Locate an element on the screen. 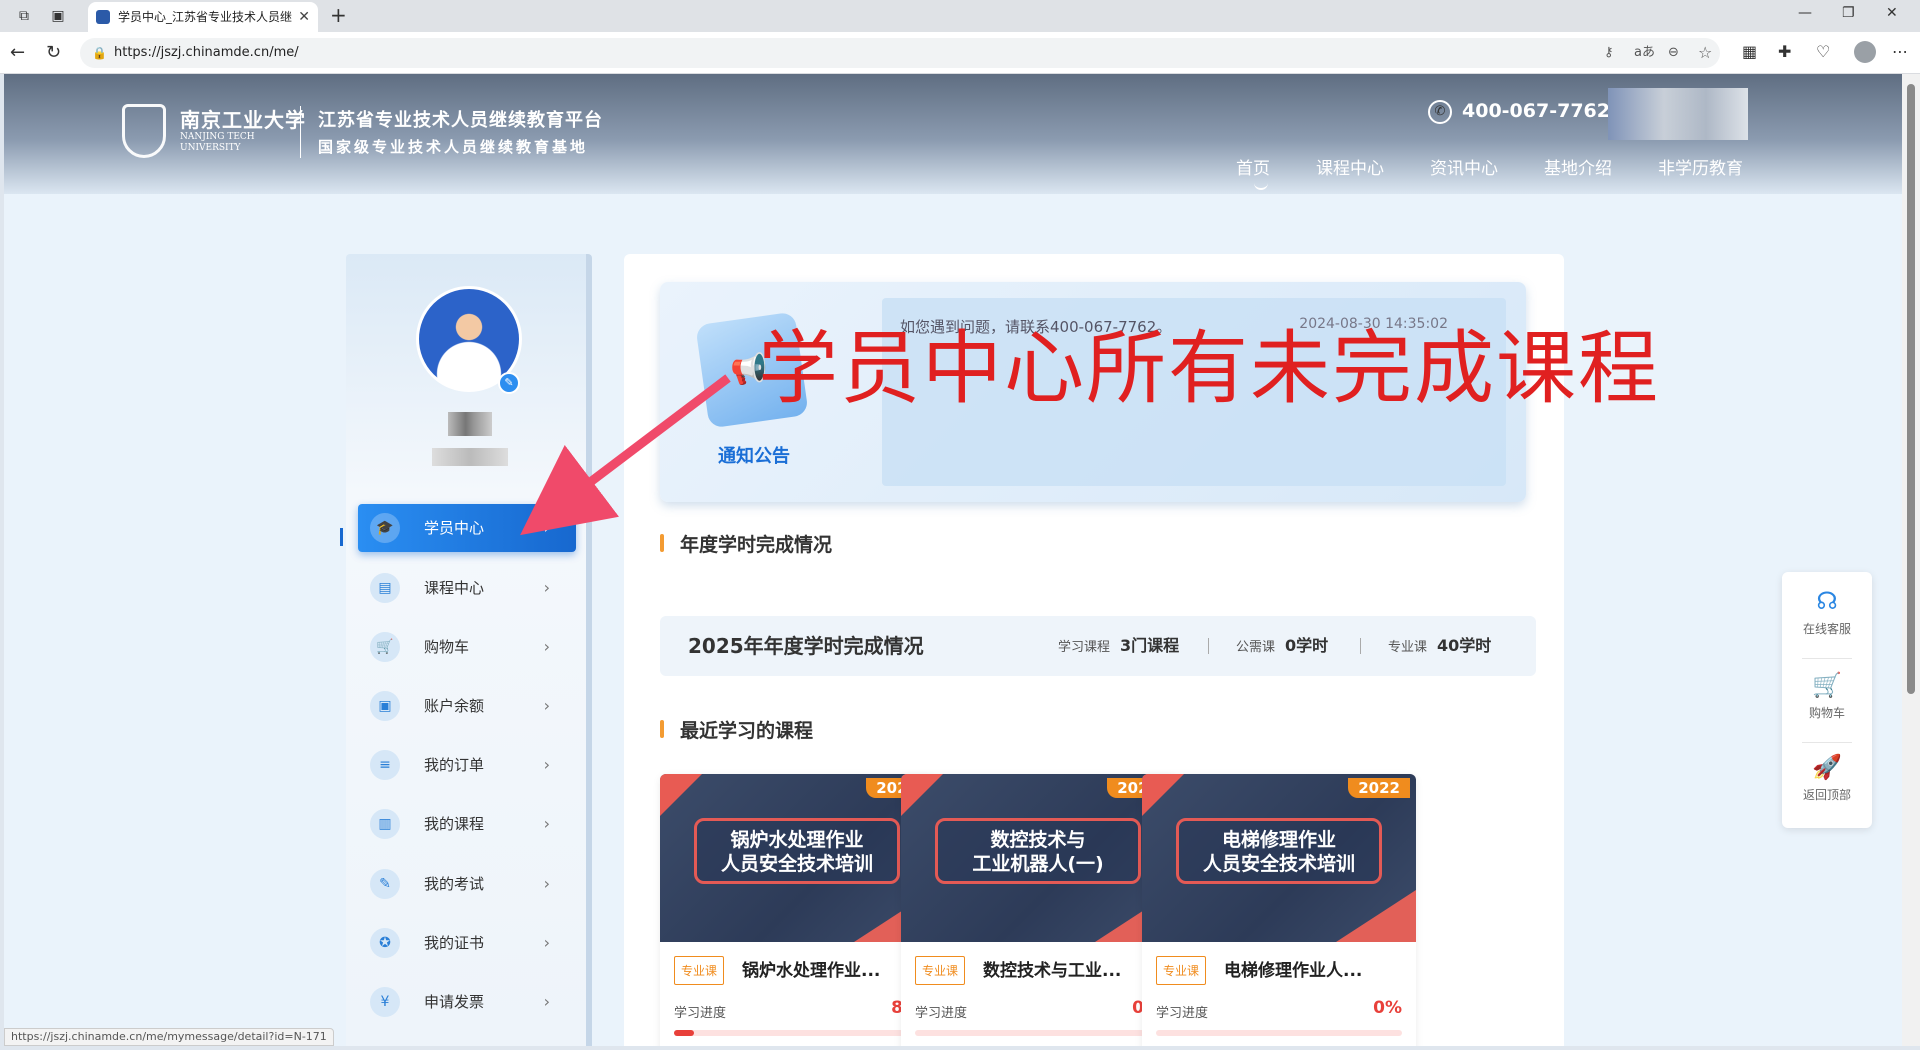 Image resolution: width=1920 pixels, height=1050 pixels. annotation-arrow-line is located at coordinates (625, 455).